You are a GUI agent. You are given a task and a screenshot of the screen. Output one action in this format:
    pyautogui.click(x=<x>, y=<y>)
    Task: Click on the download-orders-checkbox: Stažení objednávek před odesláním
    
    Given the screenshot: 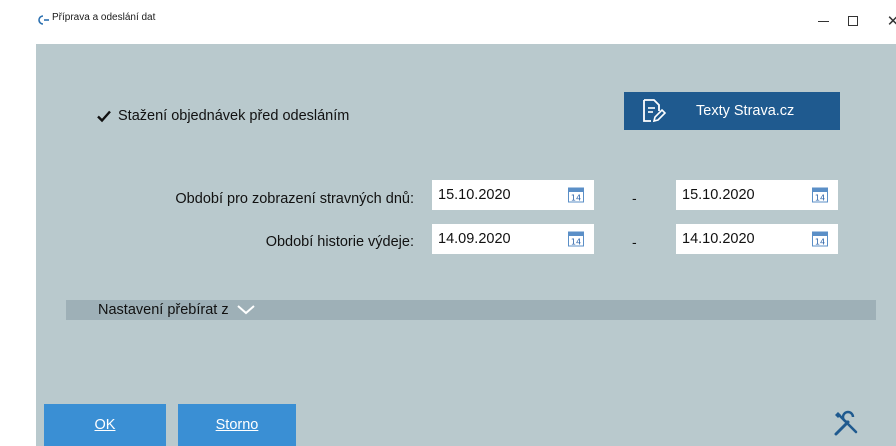 What is the action you would take?
    pyautogui.click(x=222, y=116)
    